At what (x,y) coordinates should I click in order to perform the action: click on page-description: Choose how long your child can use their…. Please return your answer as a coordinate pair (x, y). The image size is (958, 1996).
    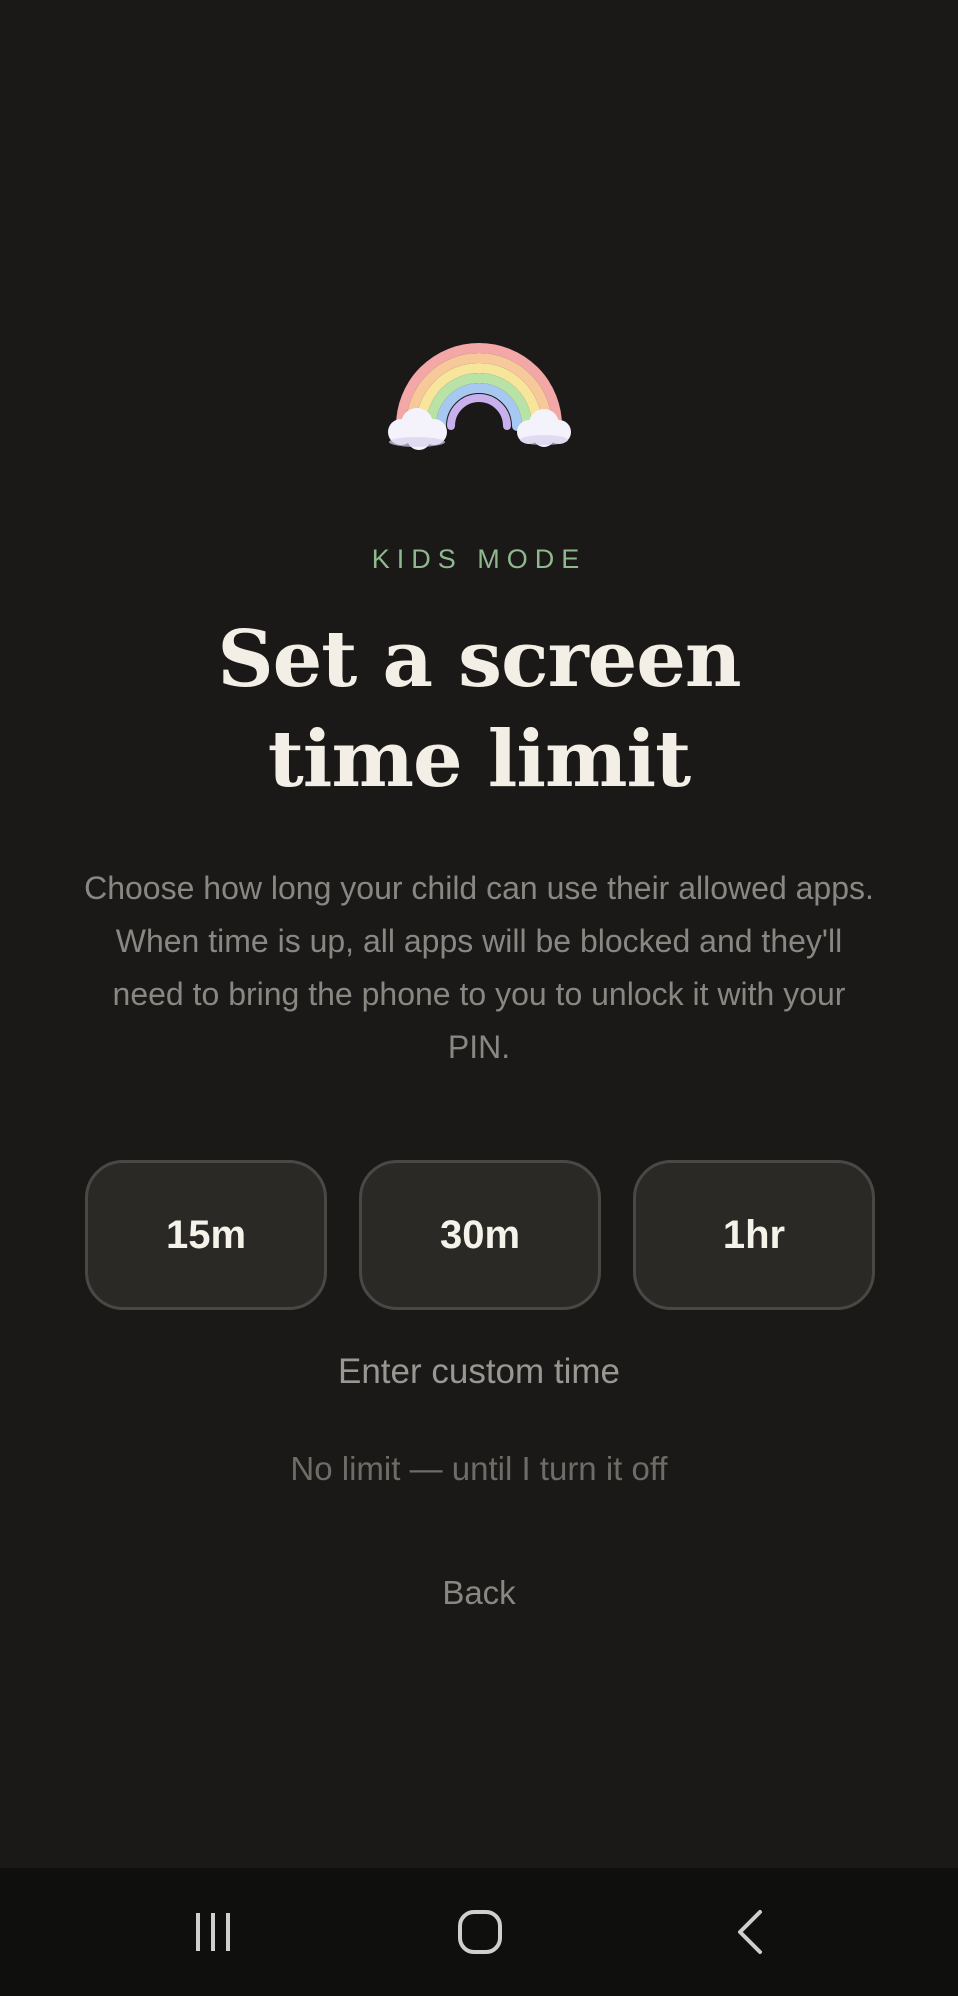
    Looking at the image, I should click on (479, 967).